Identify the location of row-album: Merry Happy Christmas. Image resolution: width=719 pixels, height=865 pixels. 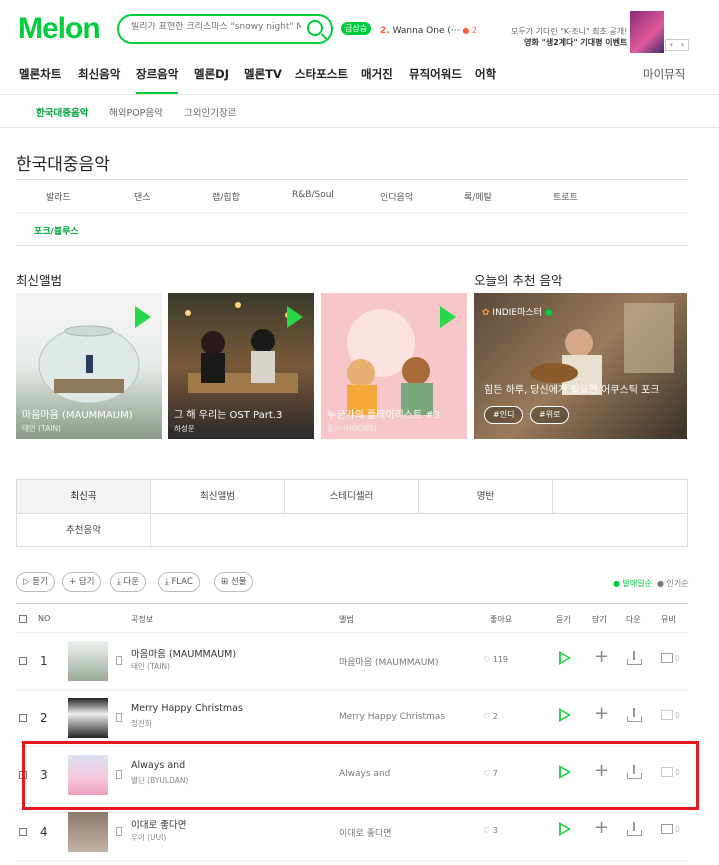
(392, 717).